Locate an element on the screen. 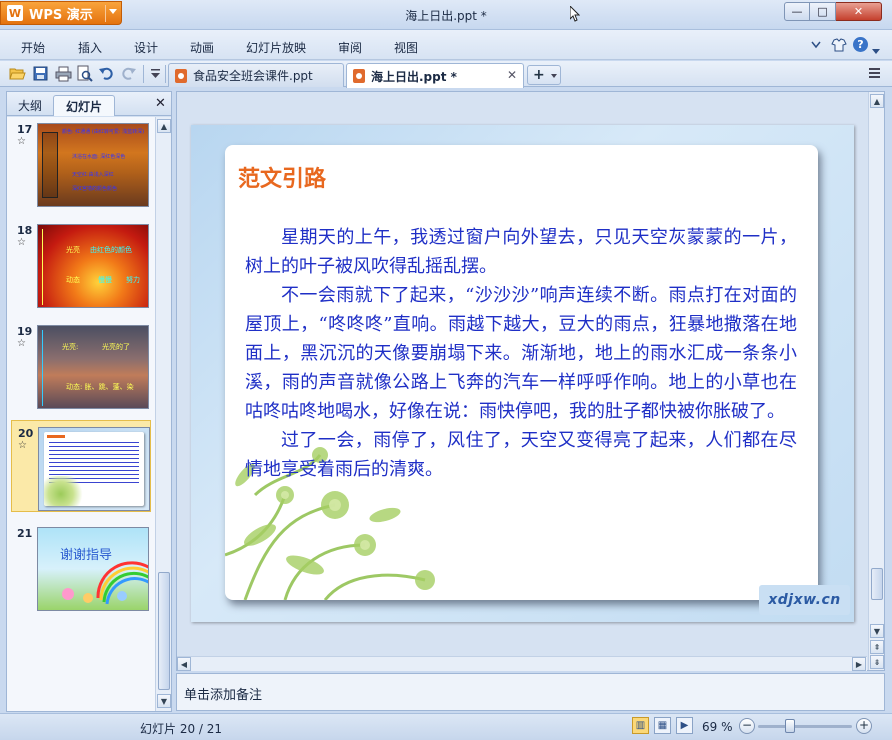 This screenshot has width=892, height=740. slide-thumbnail-21: 21 谢谢指导 is located at coordinates (81, 567).